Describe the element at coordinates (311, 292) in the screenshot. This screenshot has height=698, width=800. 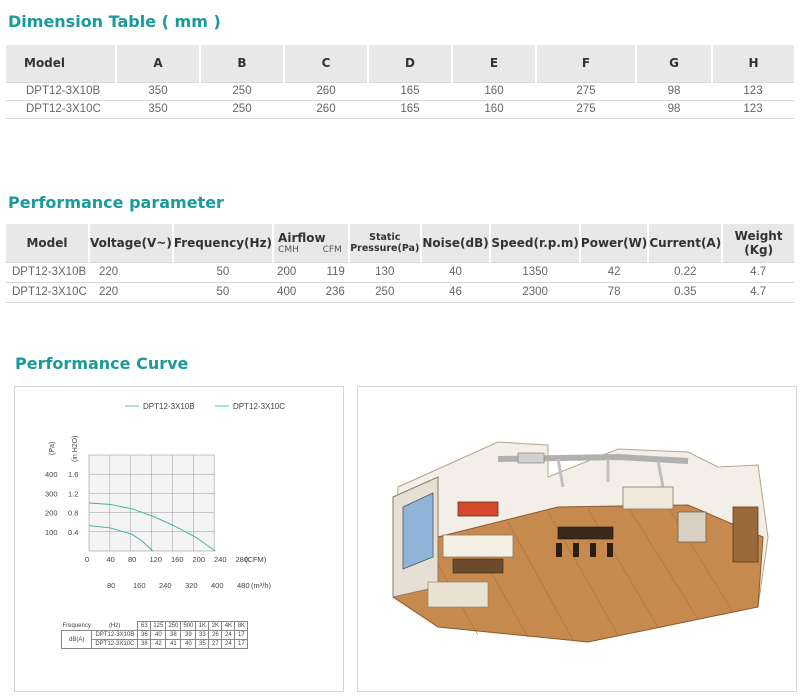
I see `cell-airflow: 400 236` at that location.